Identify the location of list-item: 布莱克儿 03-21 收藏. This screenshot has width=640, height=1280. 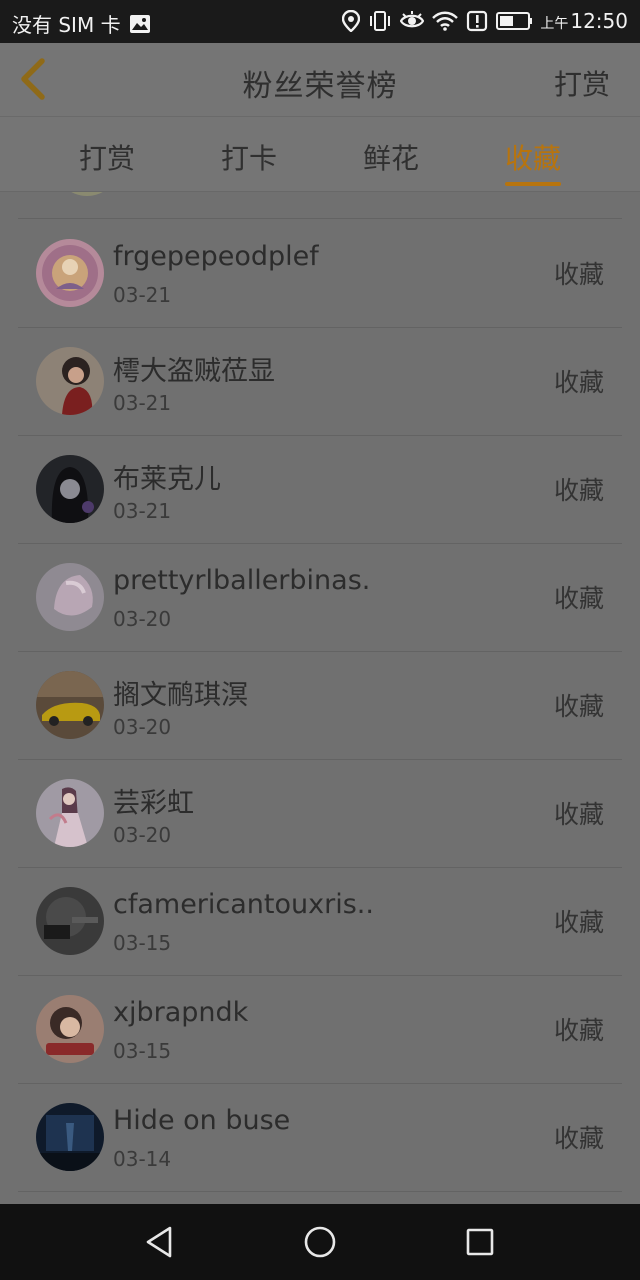
(320, 489).